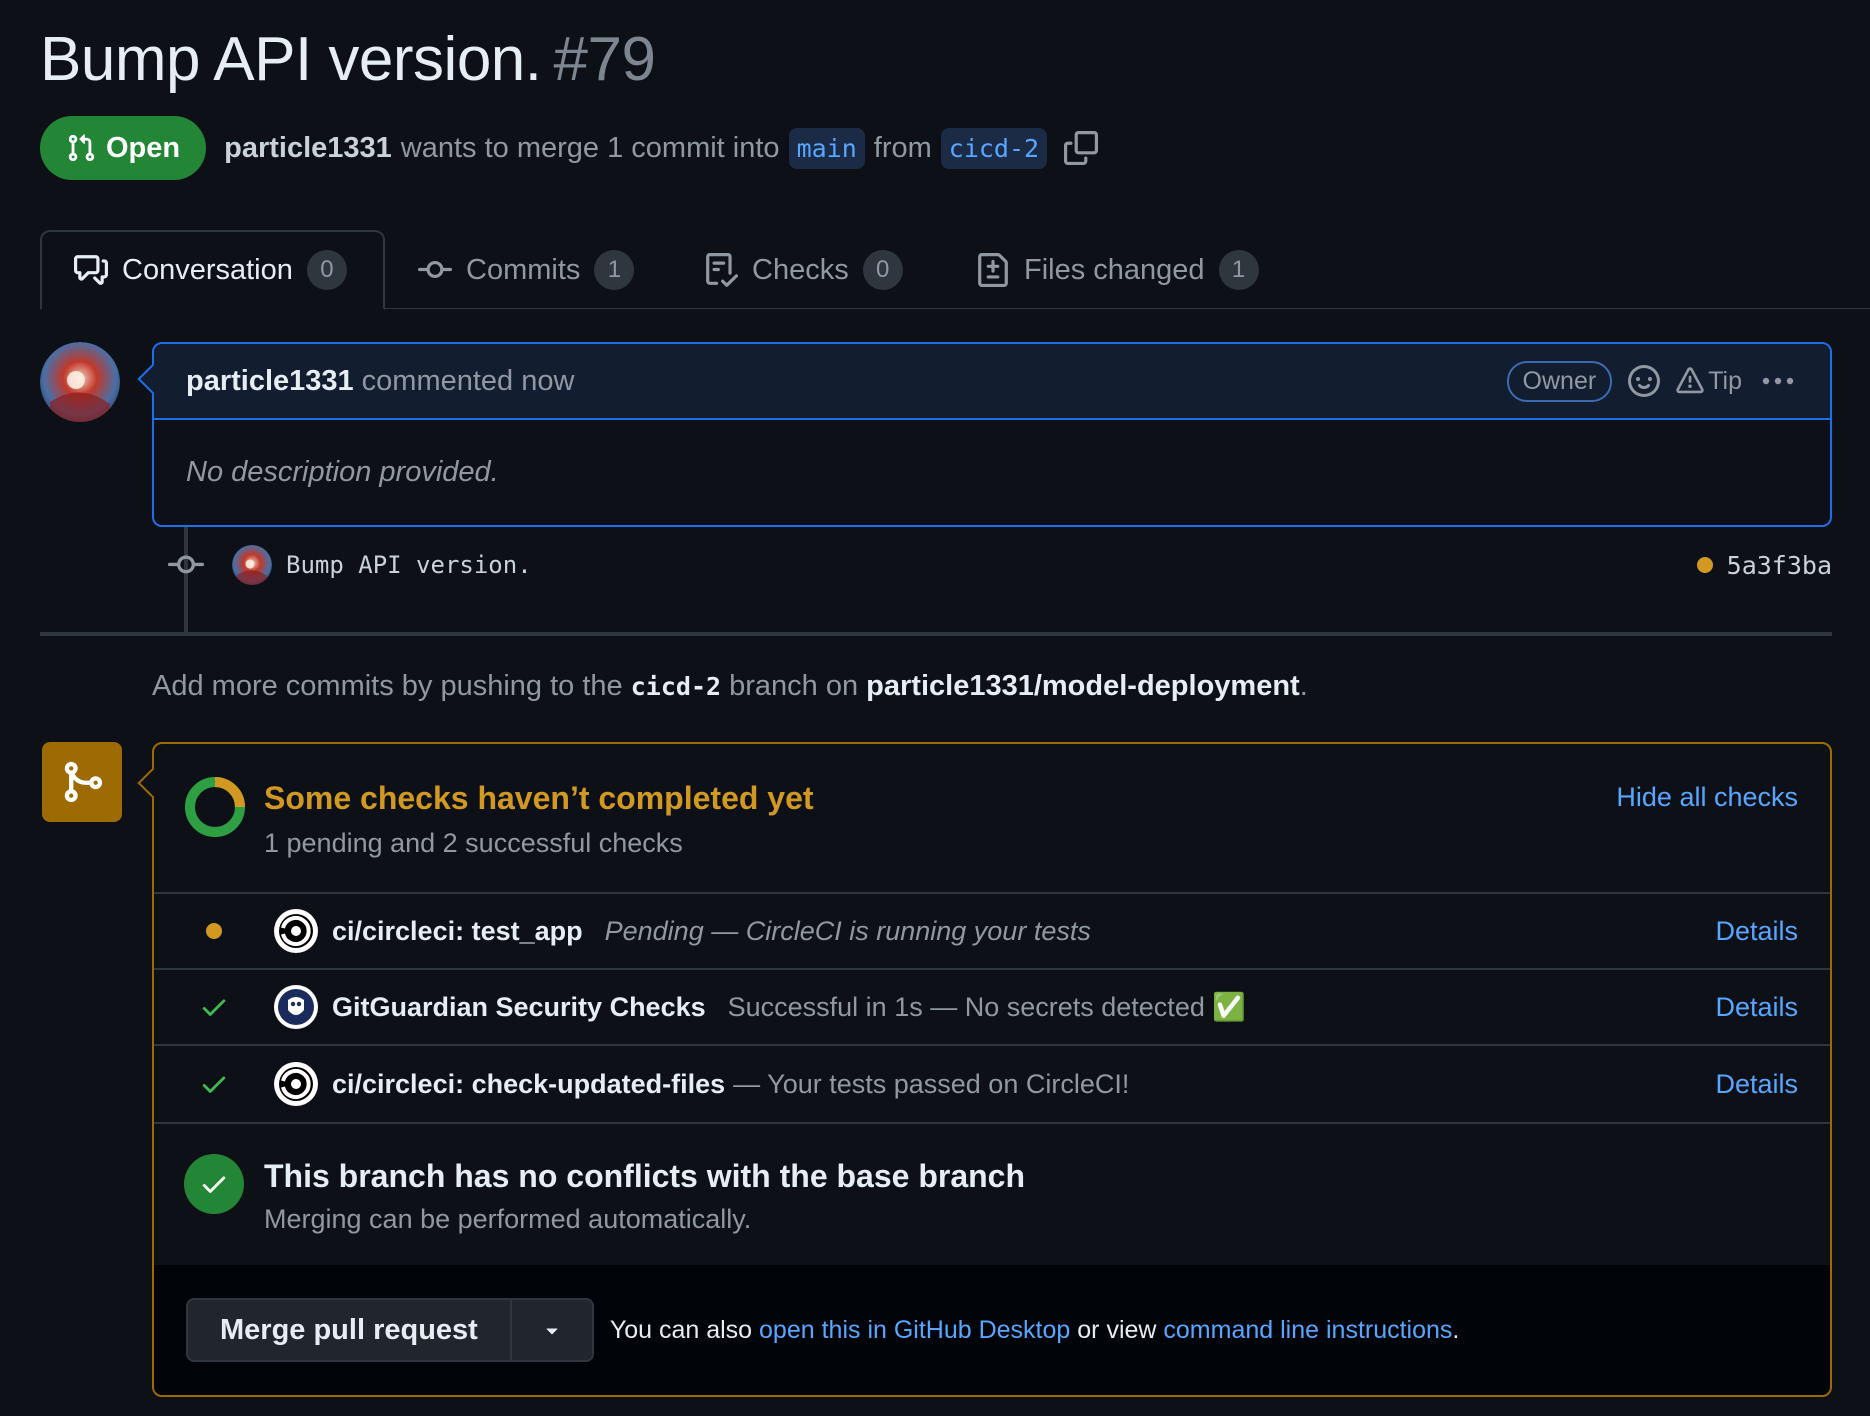  What do you see at coordinates (681, 1329) in the screenshot?
I see `merge-text-prefix: You can also` at bounding box center [681, 1329].